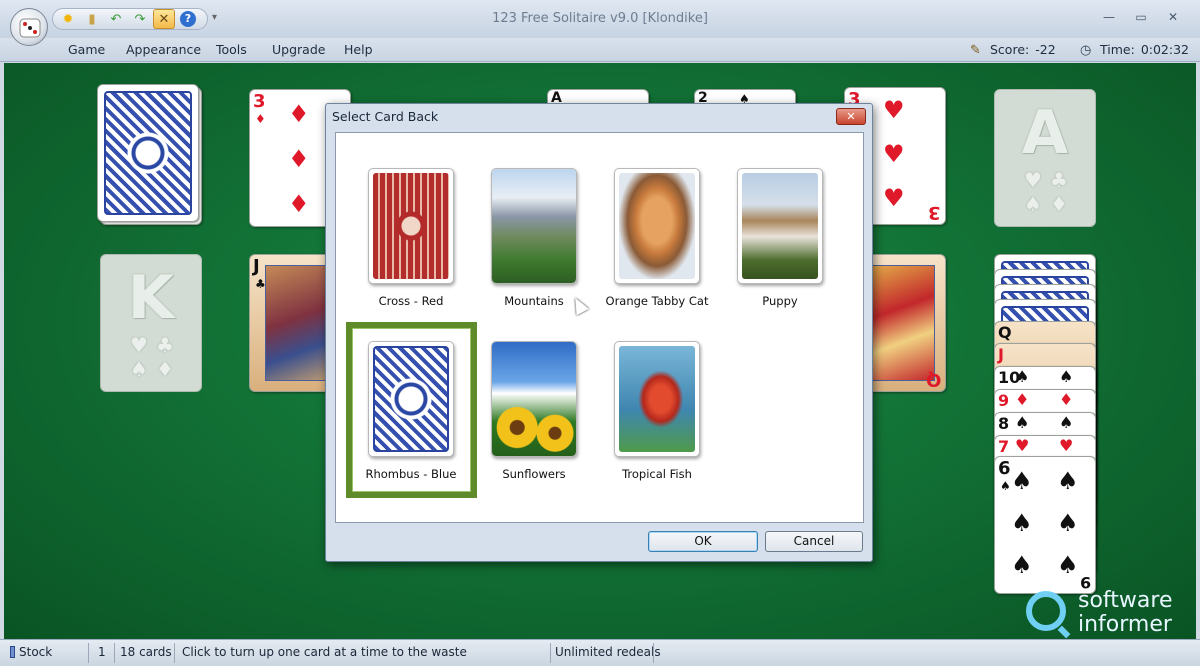 This screenshot has width=1200, height=666. I want to click on score-label: Score:, so click(1010, 49).